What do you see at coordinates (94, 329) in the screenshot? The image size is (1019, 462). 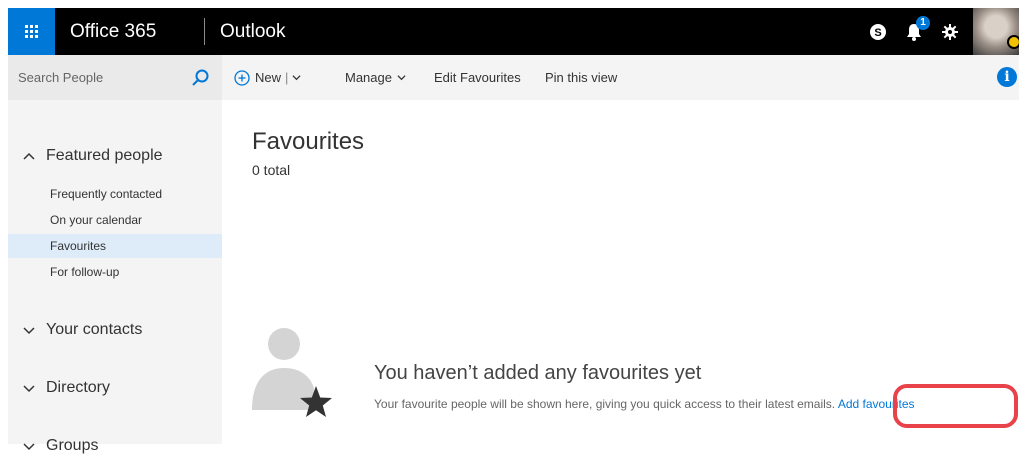 I see `your-contacts-label: Your contacts` at bounding box center [94, 329].